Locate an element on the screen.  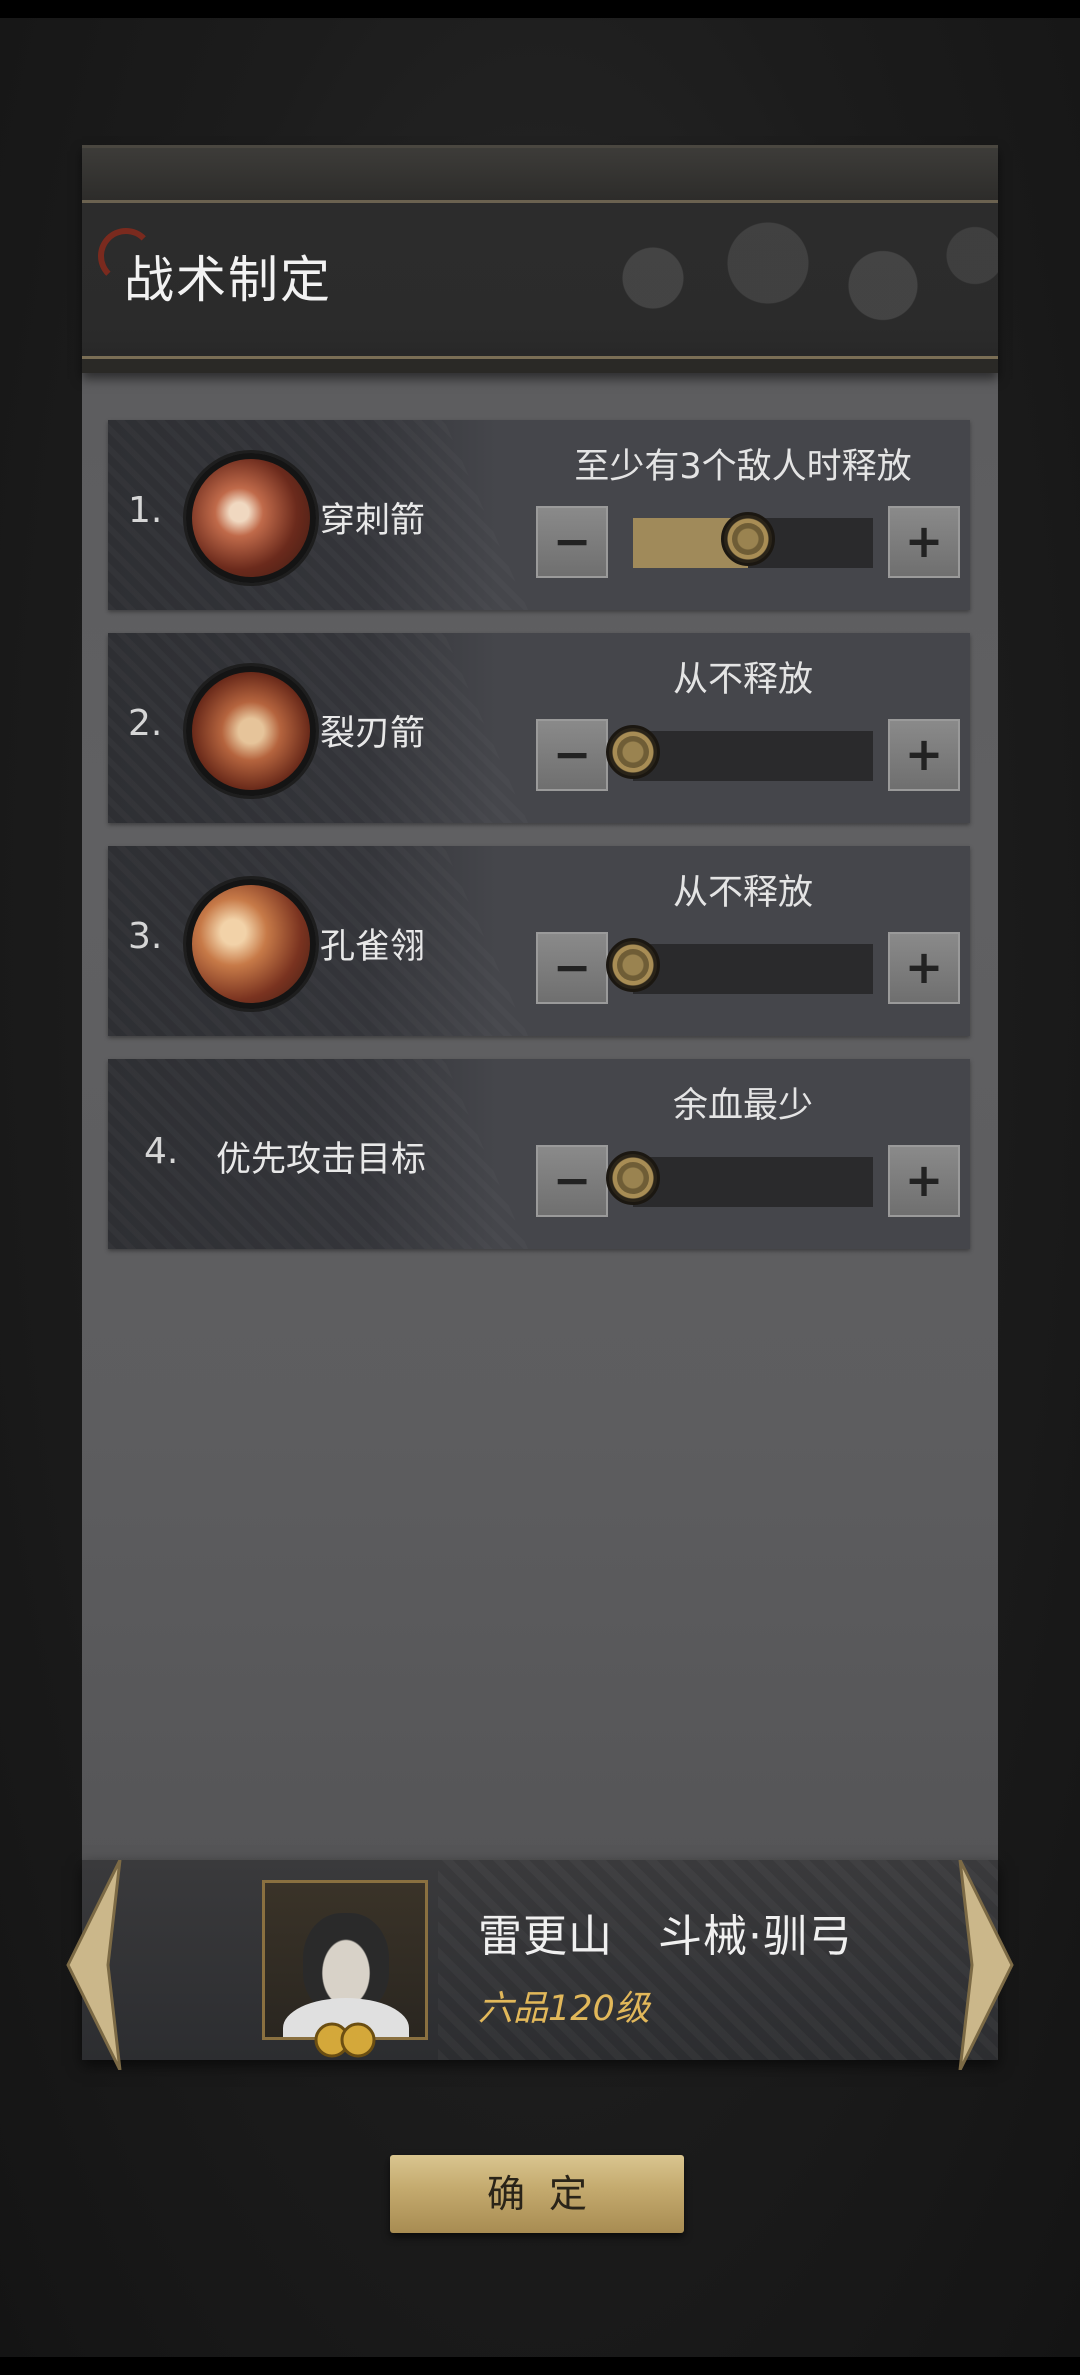
skill-name: 穿刺箭 is located at coordinates (373, 521).